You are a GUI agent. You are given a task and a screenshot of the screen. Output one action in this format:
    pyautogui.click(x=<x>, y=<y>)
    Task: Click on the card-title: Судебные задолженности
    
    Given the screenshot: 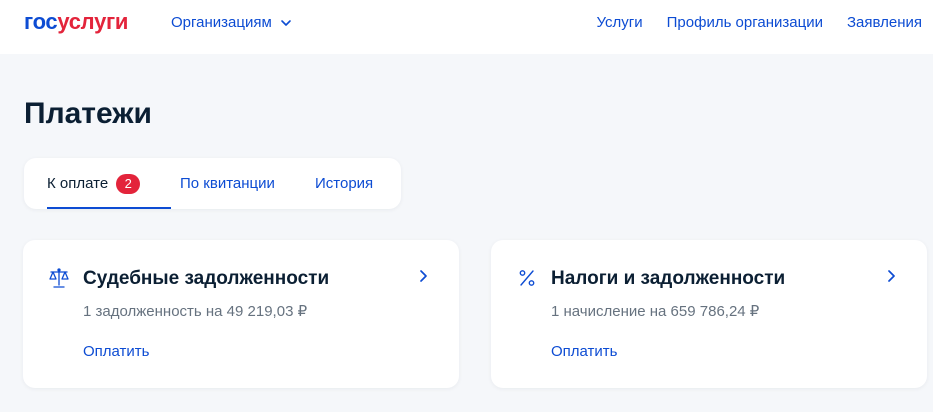 What is the action you would take?
    pyautogui.click(x=206, y=278)
    